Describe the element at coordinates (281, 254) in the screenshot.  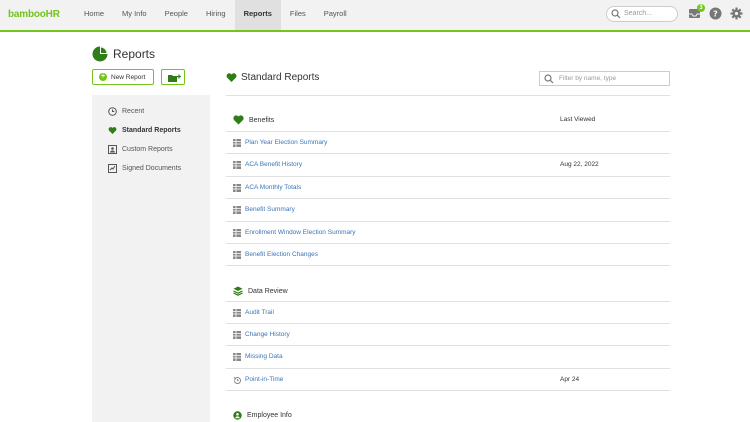
I see `report-link: Benefit Election Changes` at that location.